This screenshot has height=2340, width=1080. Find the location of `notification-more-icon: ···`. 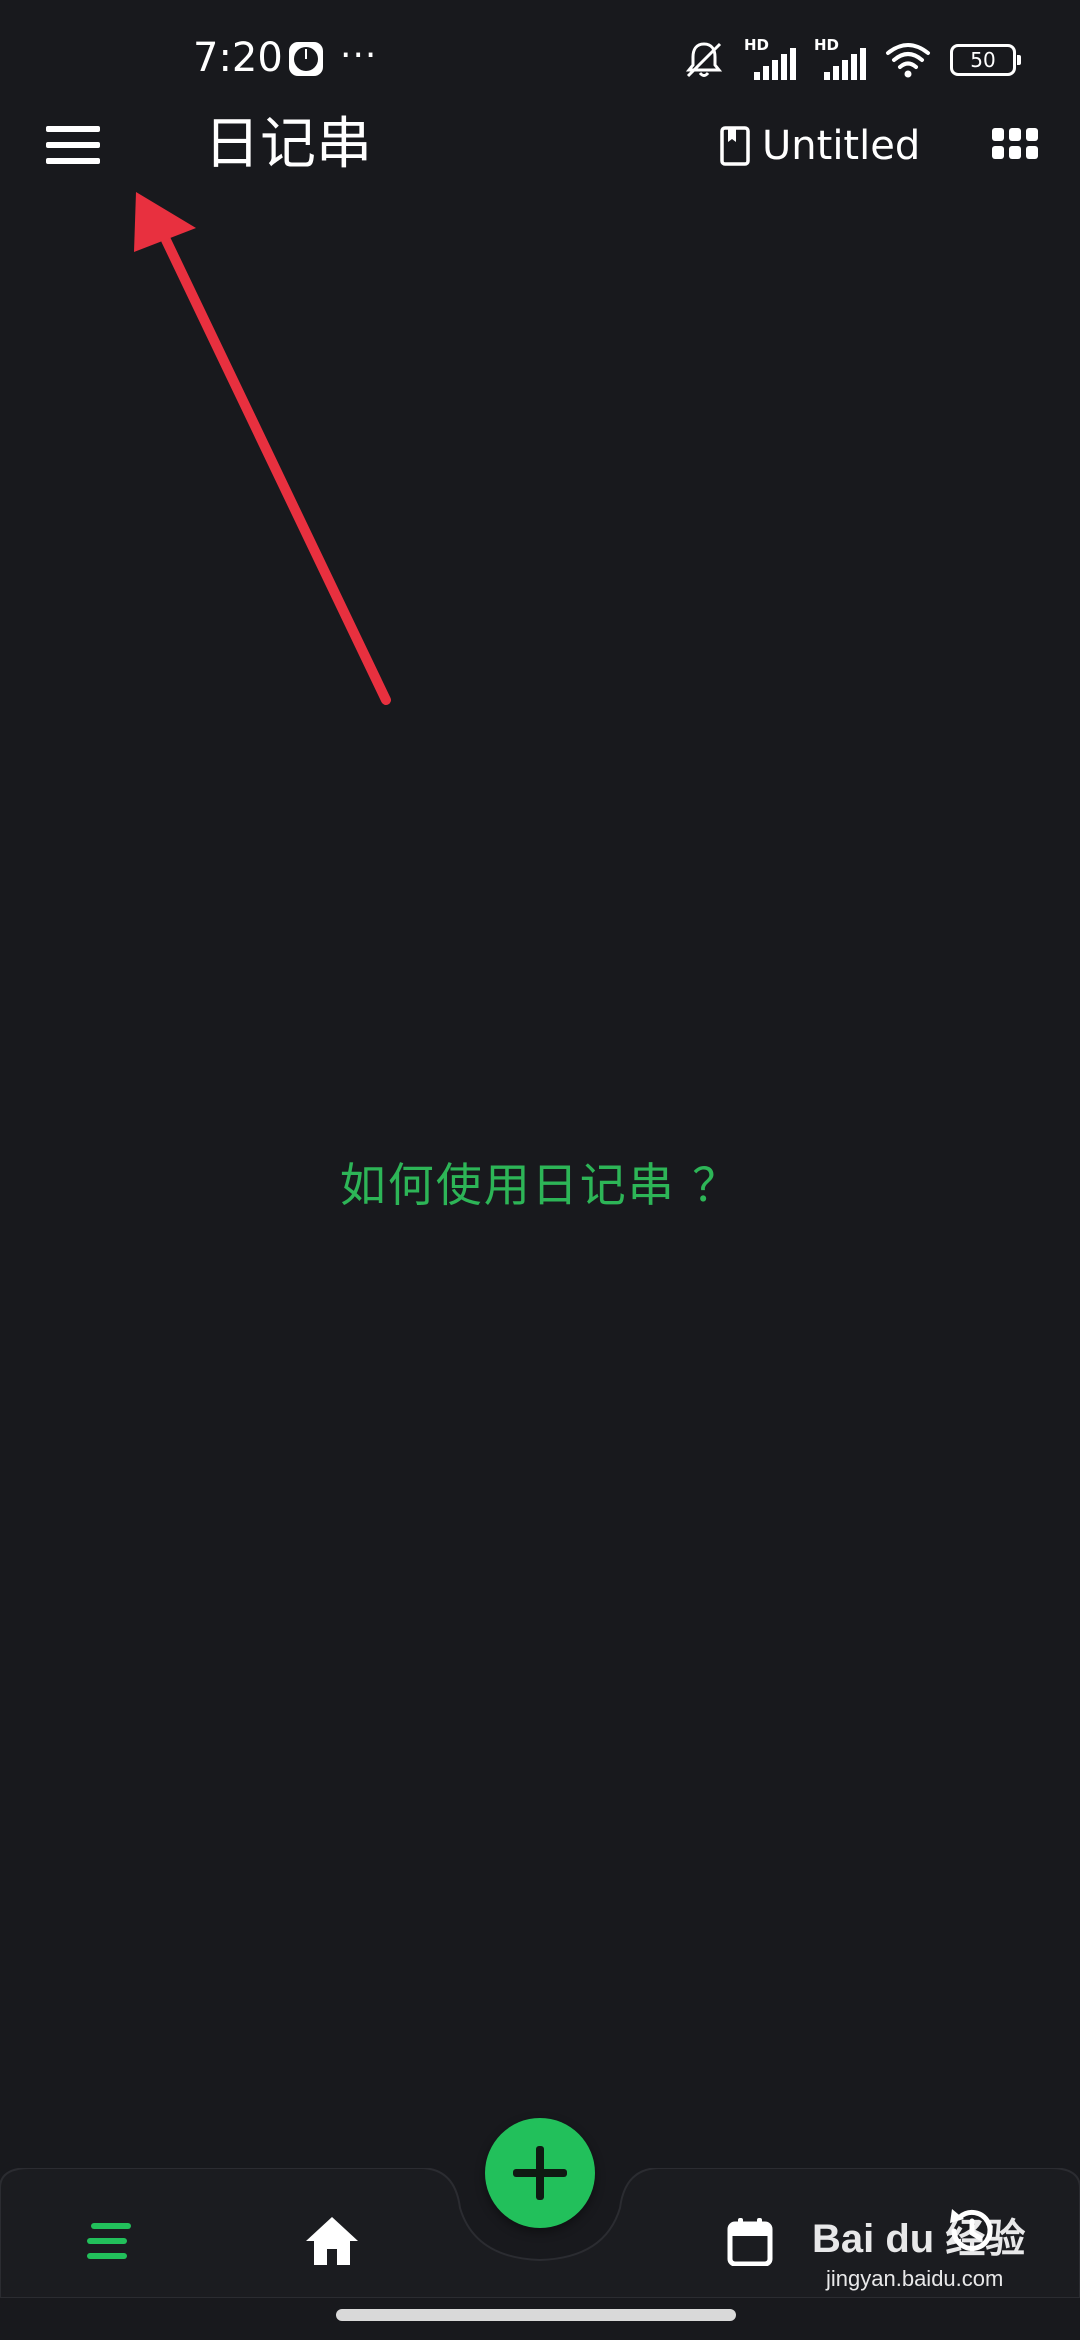

notification-more-icon: ··· is located at coordinates (359, 55).